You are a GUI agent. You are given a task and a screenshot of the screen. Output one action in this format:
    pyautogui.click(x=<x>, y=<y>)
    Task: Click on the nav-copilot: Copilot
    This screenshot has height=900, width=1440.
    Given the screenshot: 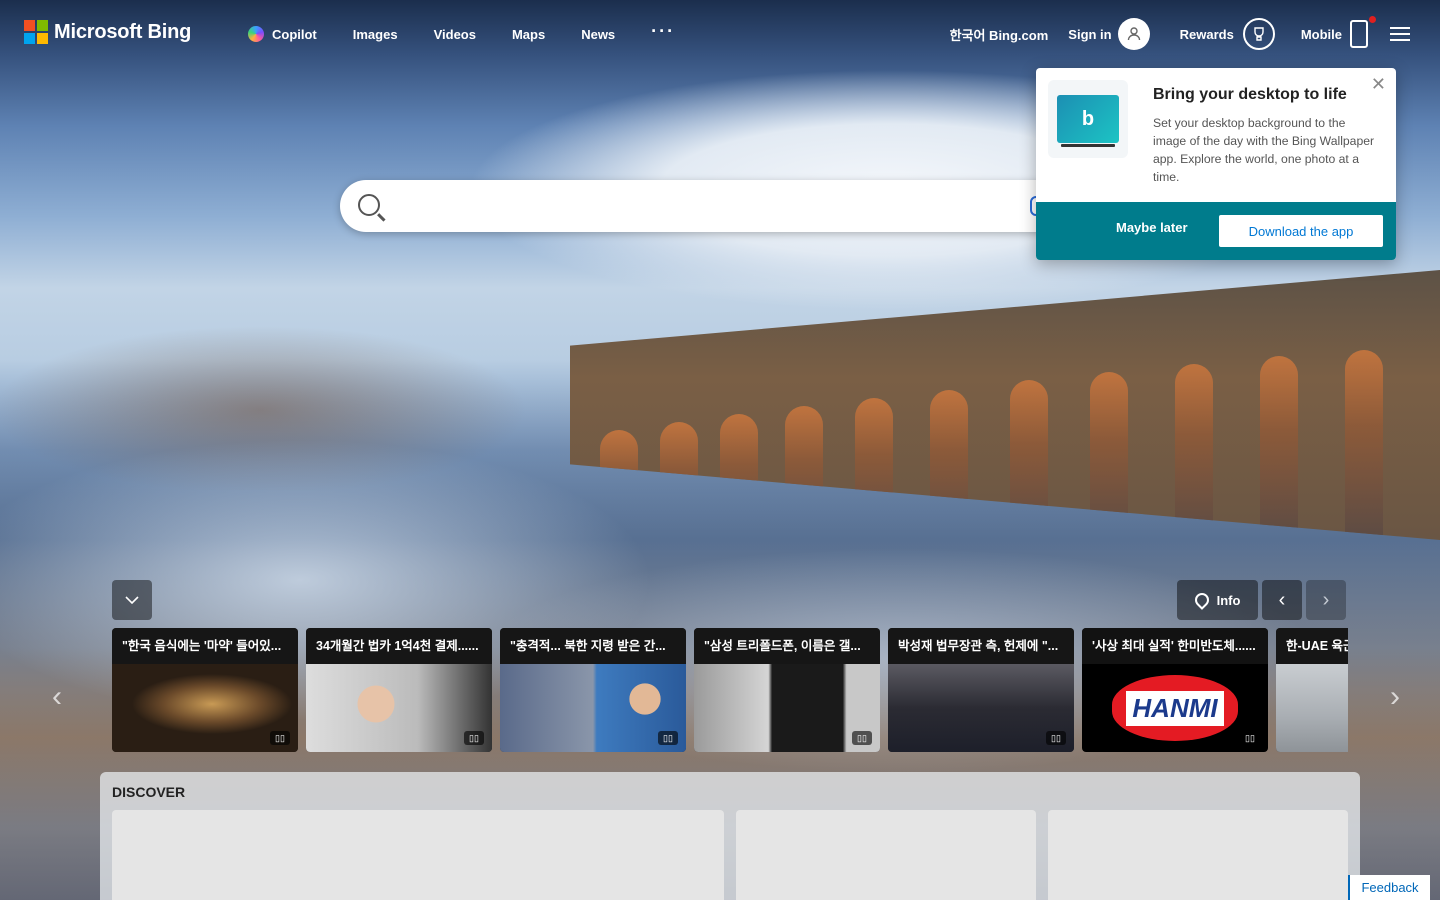 What is the action you would take?
    pyautogui.click(x=282, y=34)
    